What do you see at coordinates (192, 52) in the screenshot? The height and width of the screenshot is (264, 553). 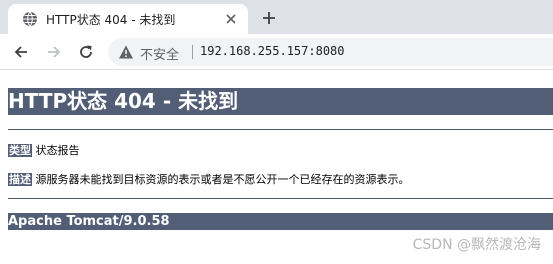 I see `omnibox-divider` at bounding box center [192, 52].